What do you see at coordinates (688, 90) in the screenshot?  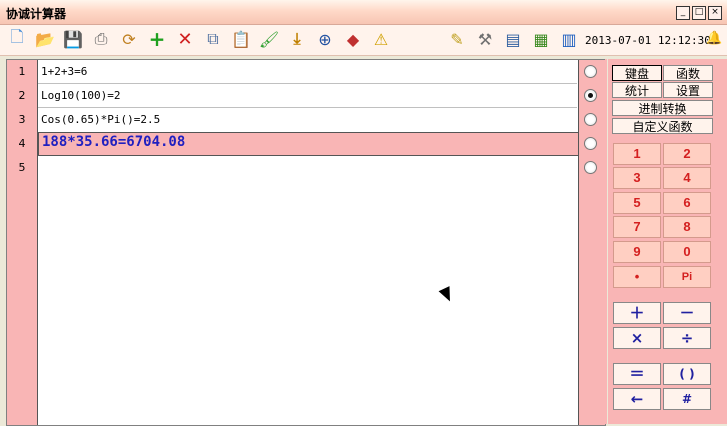 I see `tab-settings: 设置` at bounding box center [688, 90].